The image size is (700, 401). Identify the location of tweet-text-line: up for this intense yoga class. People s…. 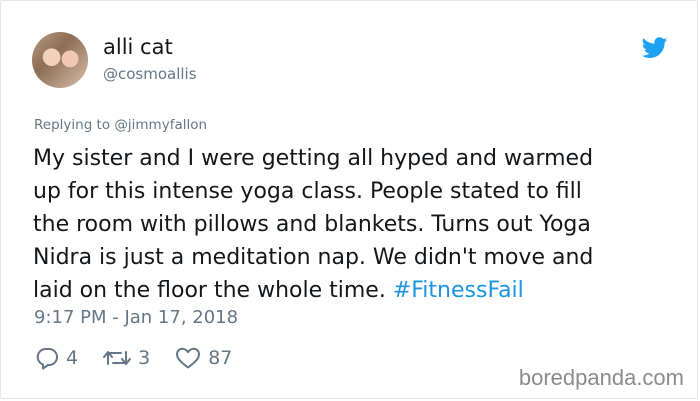
(307, 191).